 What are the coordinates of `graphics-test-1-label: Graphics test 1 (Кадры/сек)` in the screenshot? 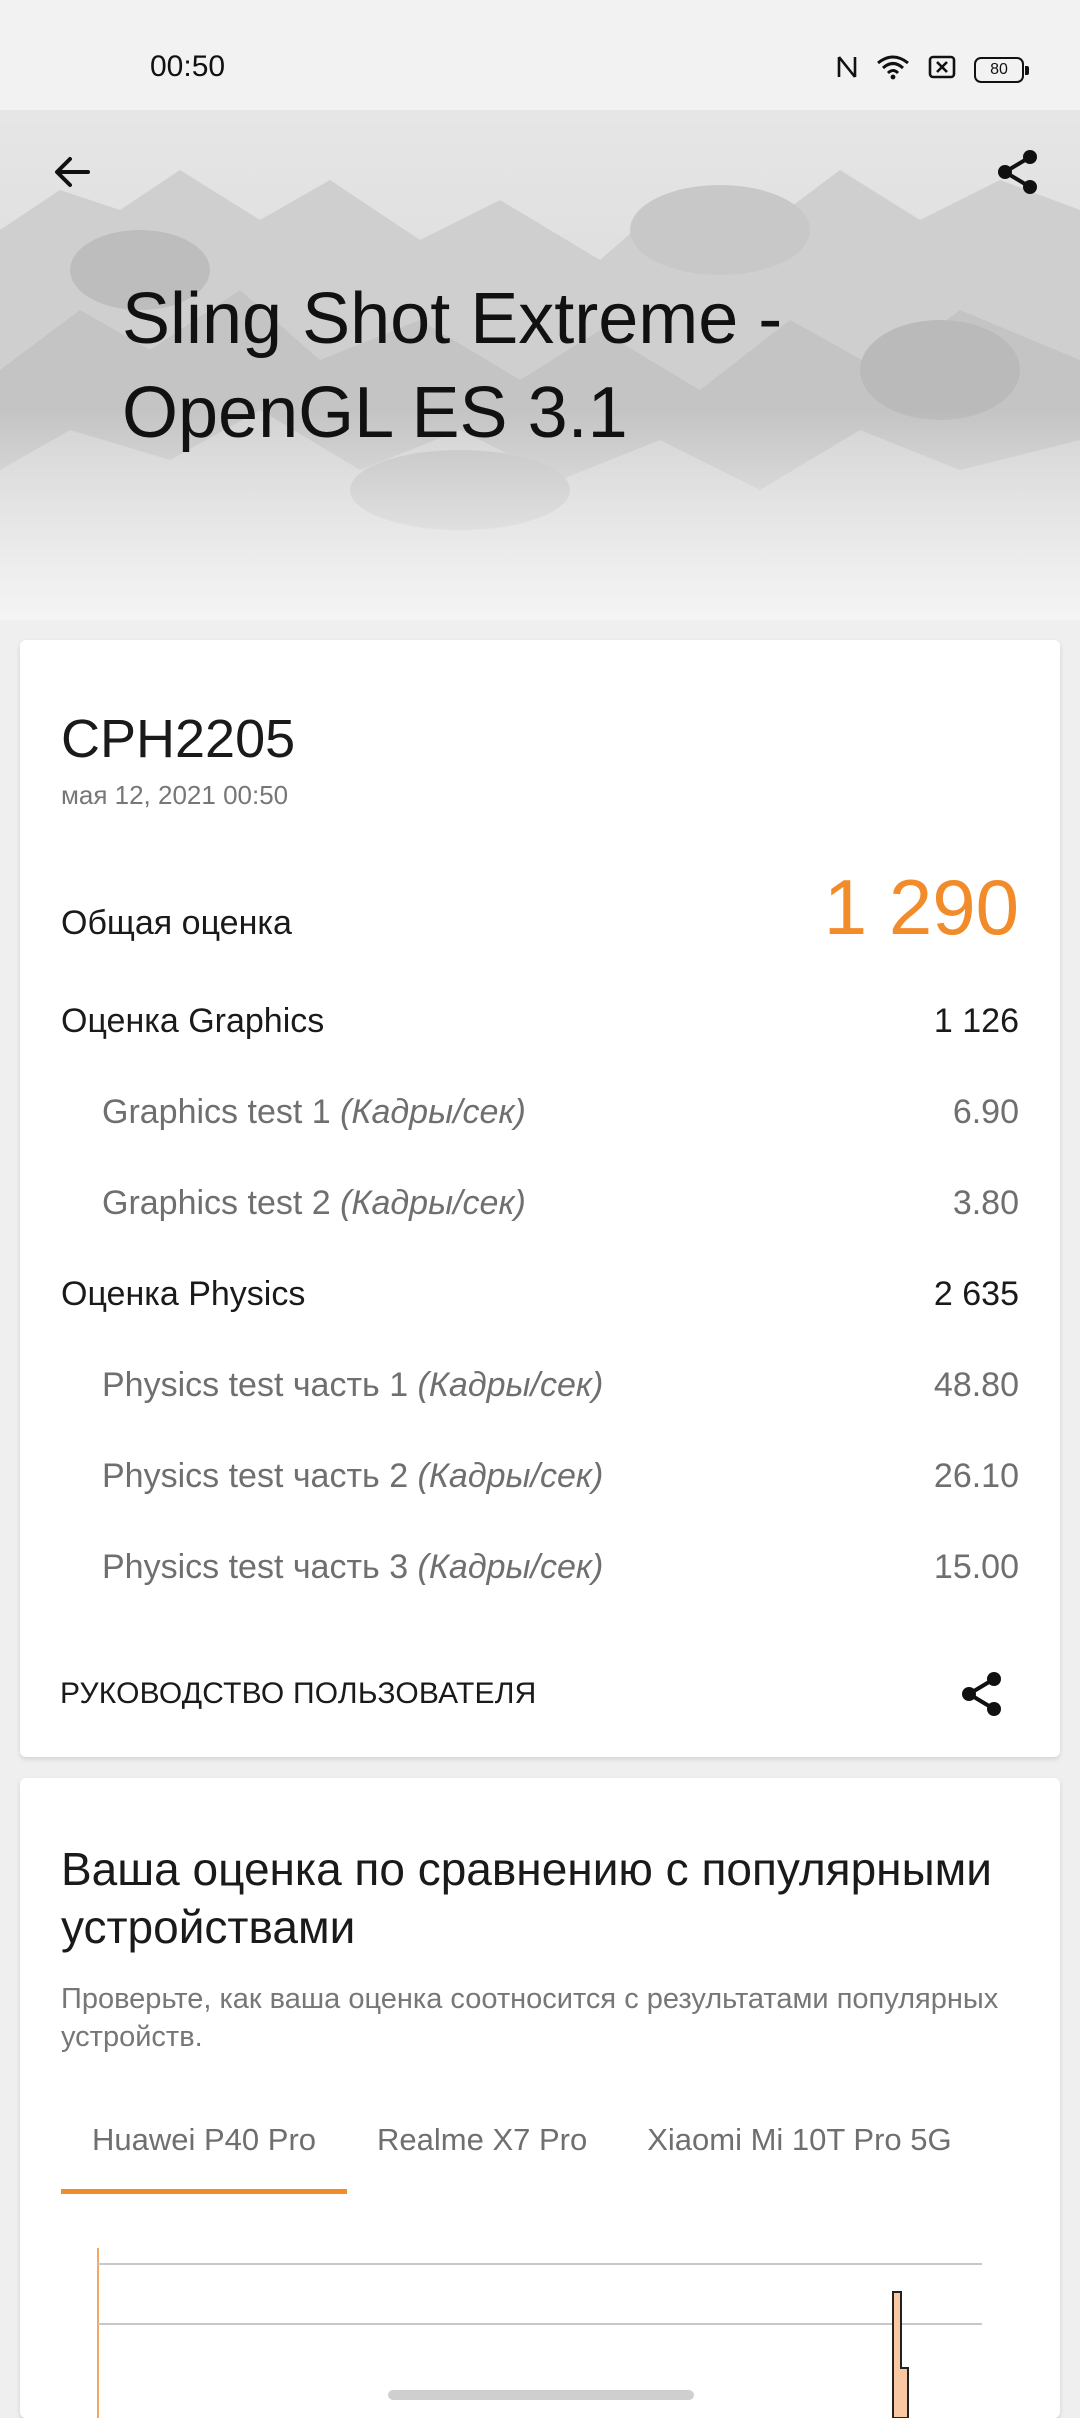 It's located at (314, 1112).